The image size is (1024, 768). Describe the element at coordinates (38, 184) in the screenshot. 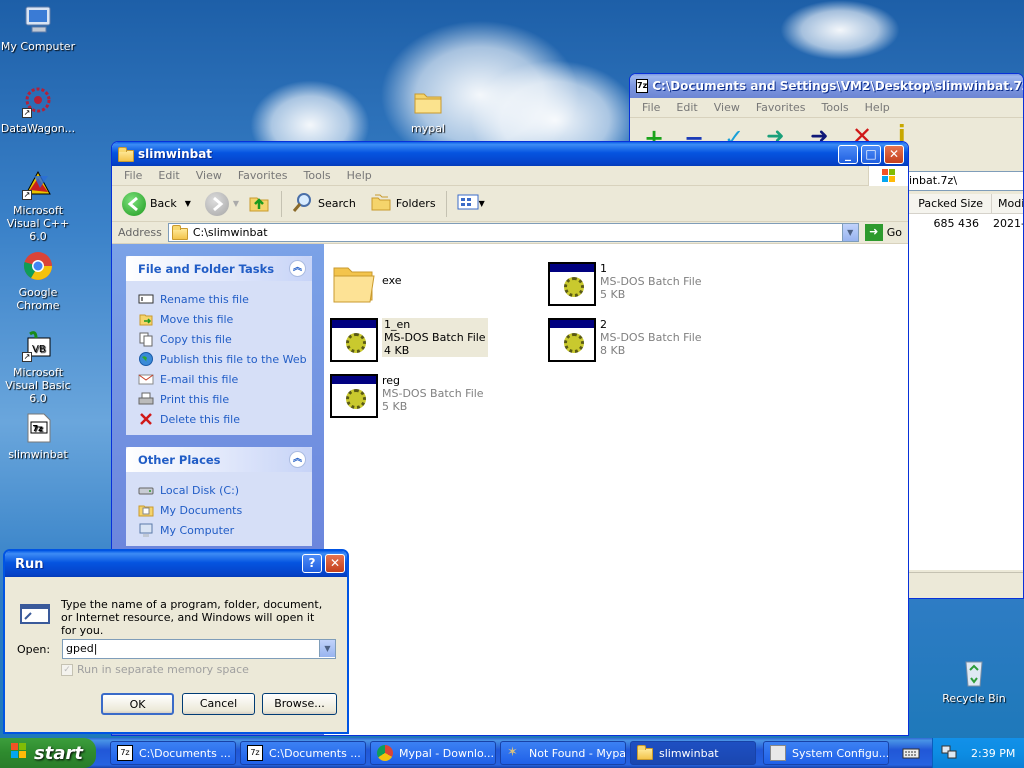

I see `visual-cpp-icon: ↗` at that location.